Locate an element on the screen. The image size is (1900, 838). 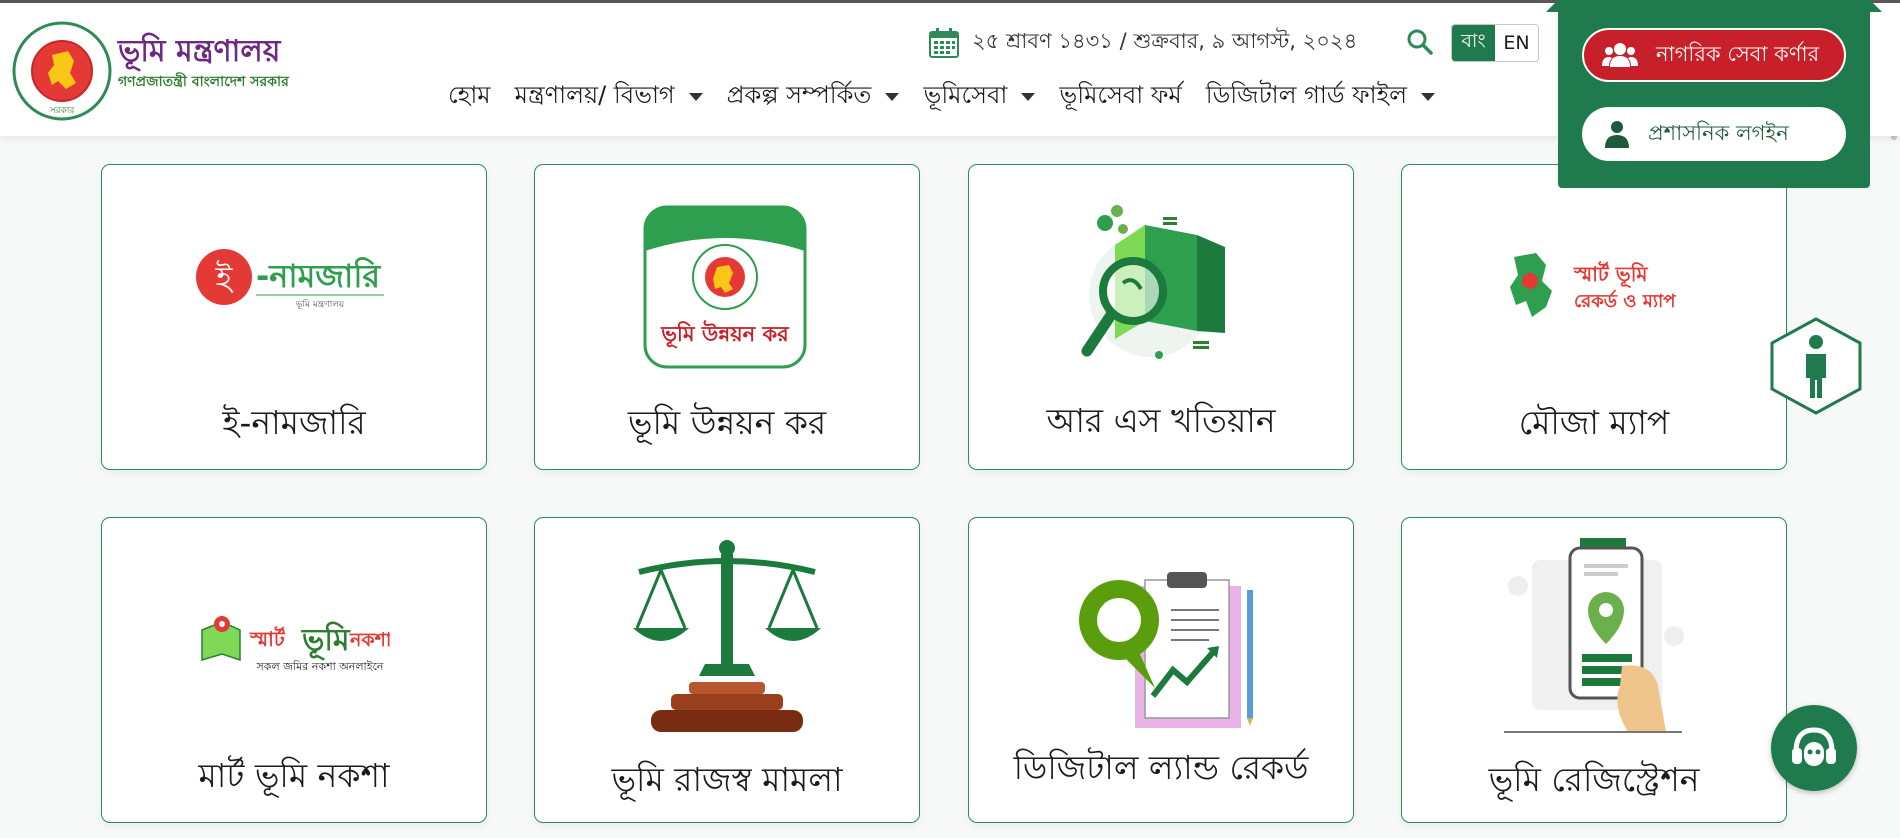
svg-text: ভূমি মন্ত্রণালয় is located at coordinates (320, 304).